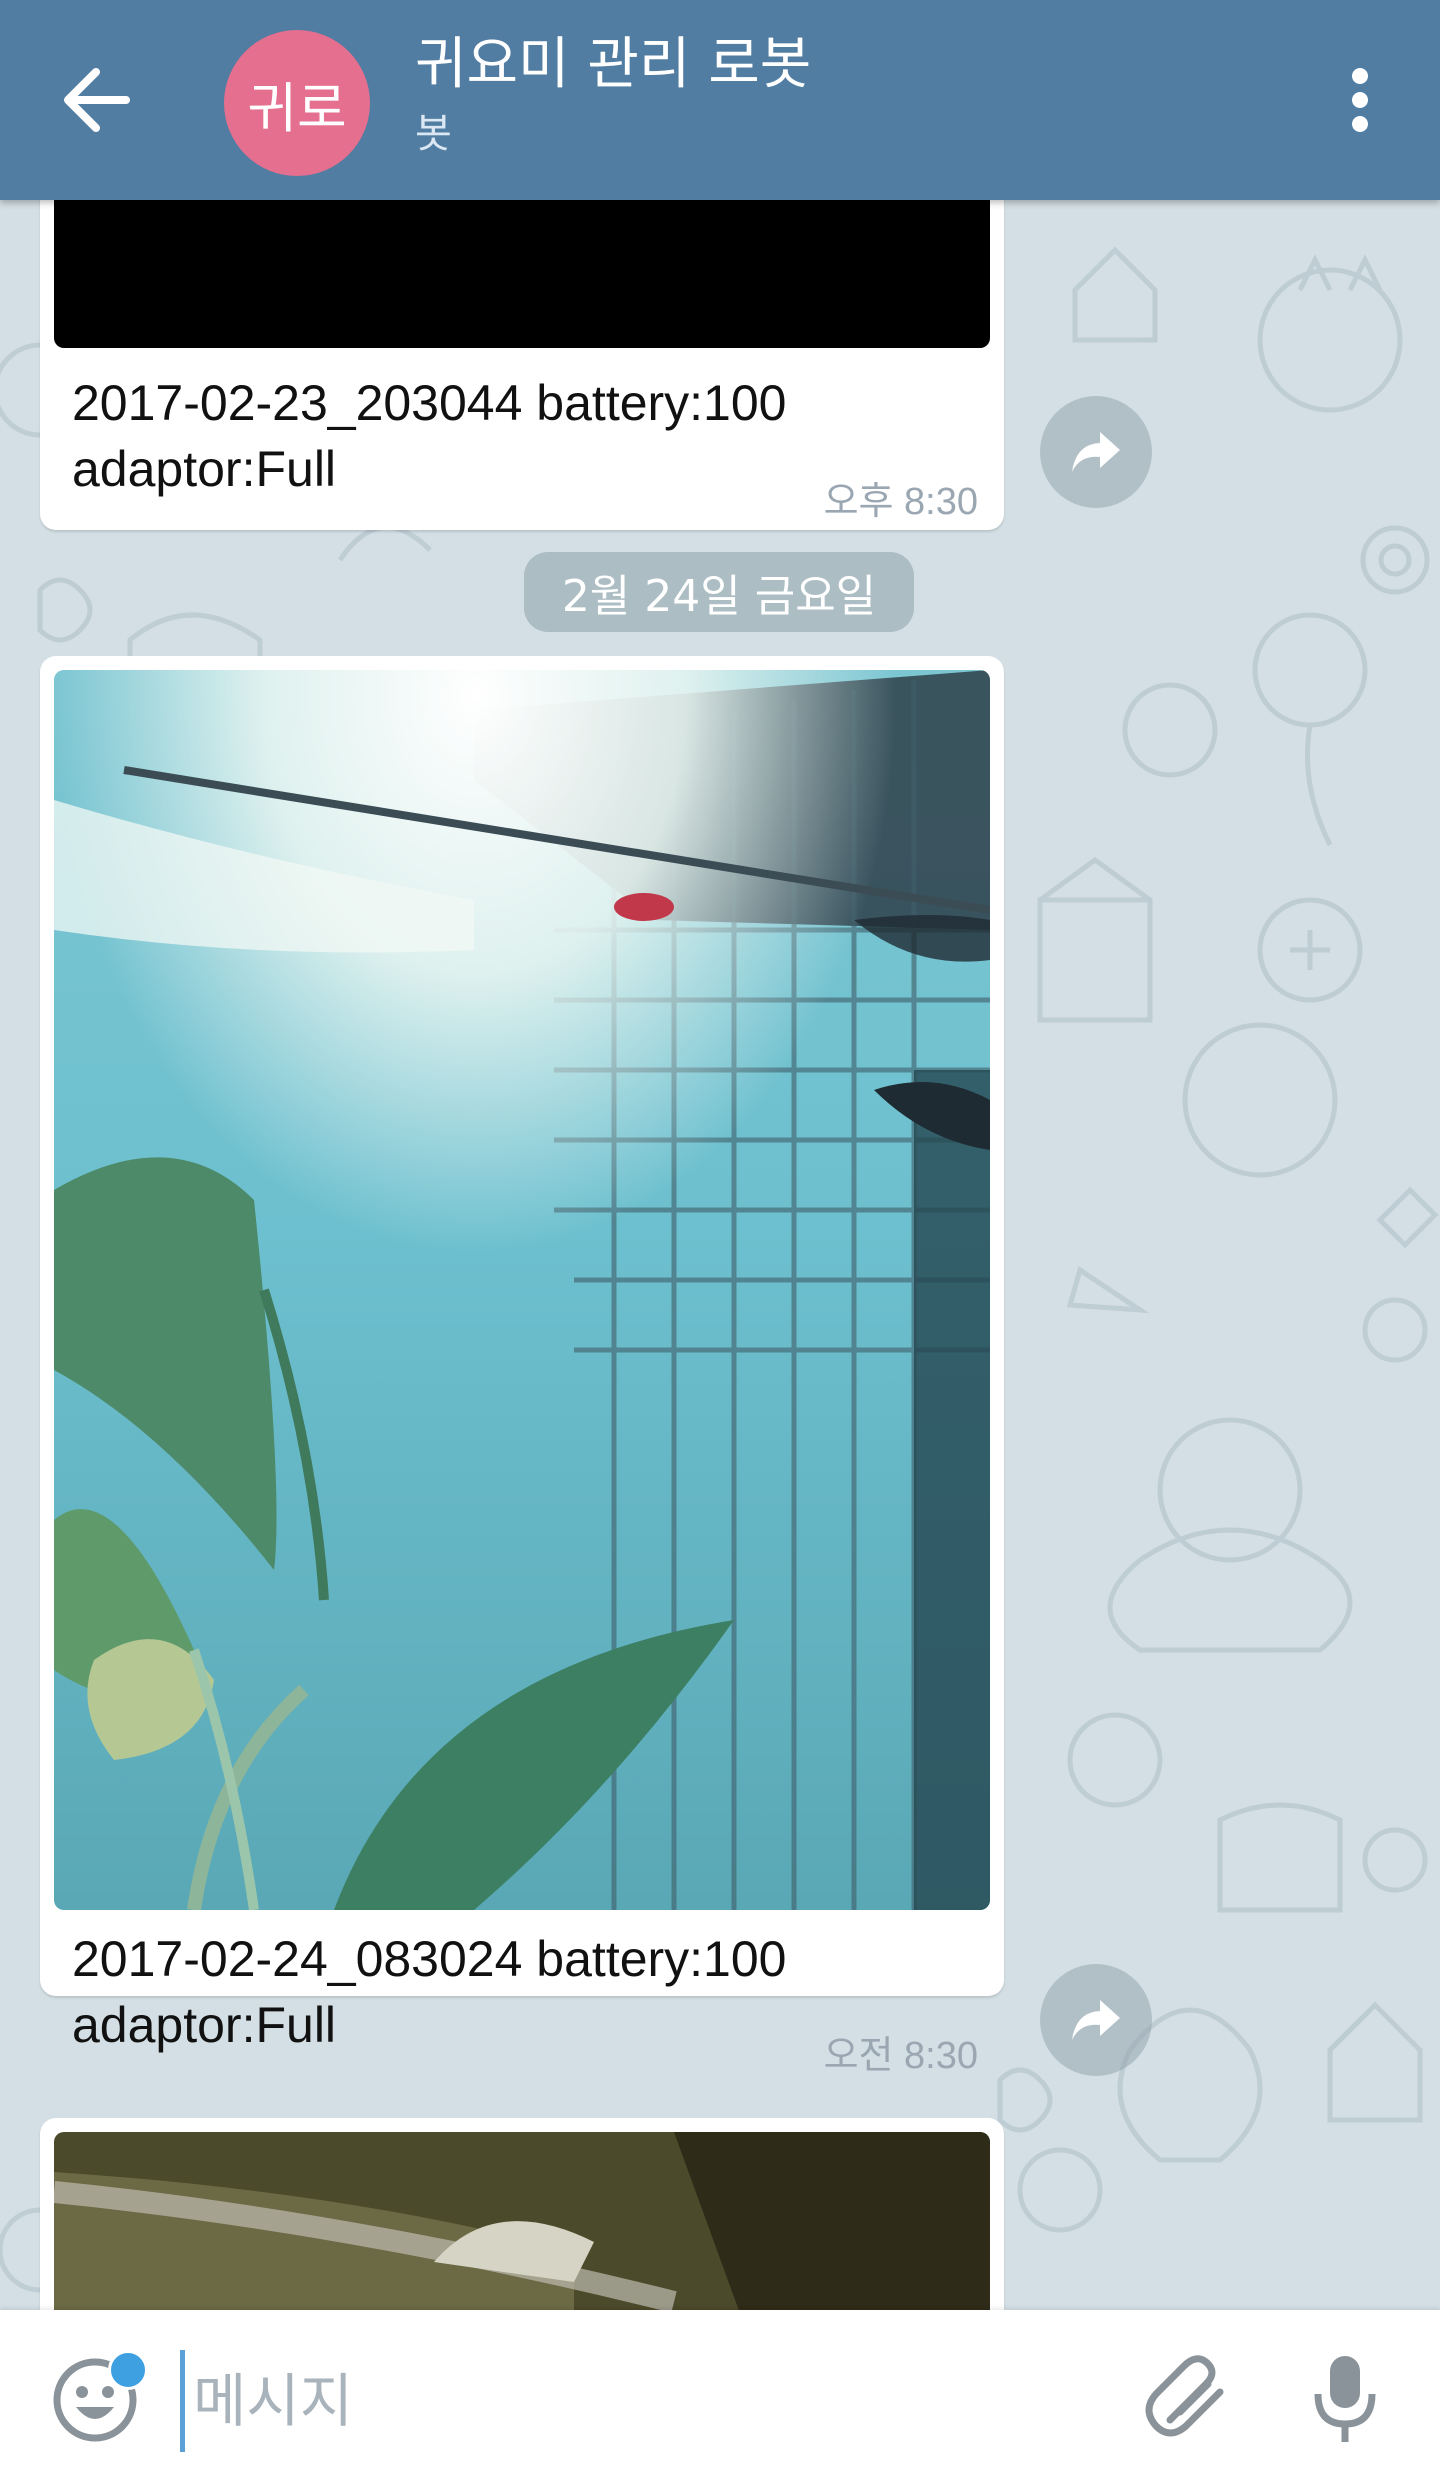  What do you see at coordinates (297, 108) in the screenshot?
I see `avatar-initials: 귀로` at bounding box center [297, 108].